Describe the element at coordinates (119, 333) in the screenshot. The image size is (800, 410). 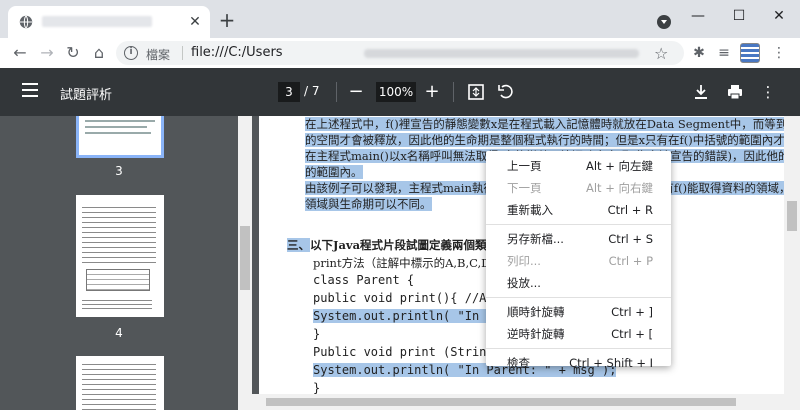
I see `thumbnail-label: 4` at that location.